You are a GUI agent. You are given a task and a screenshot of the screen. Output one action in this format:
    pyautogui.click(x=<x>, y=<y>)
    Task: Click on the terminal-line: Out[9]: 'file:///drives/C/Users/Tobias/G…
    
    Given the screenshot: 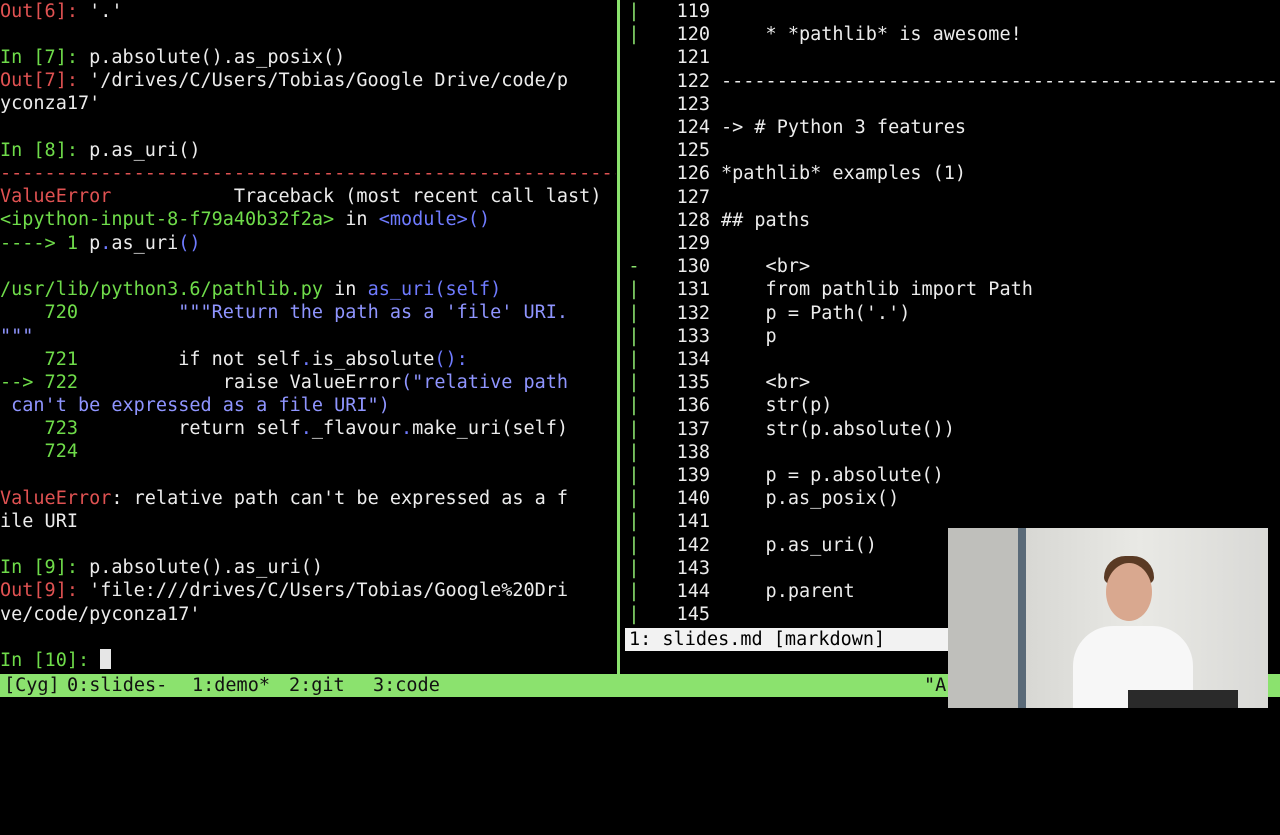 What is the action you would take?
    pyautogui.click(x=284, y=590)
    